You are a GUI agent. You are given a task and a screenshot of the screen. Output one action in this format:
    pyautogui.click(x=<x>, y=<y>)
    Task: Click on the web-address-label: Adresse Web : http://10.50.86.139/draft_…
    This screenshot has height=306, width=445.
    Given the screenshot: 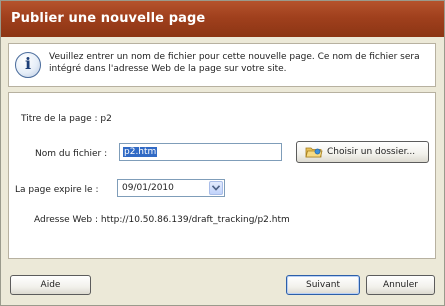 What is the action you would take?
    pyautogui.click(x=162, y=220)
    